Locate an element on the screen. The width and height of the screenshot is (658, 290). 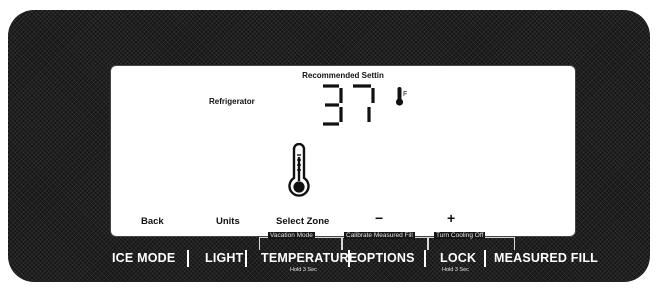
temperature-button: TEMPERATURE is located at coordinates (309, 258).